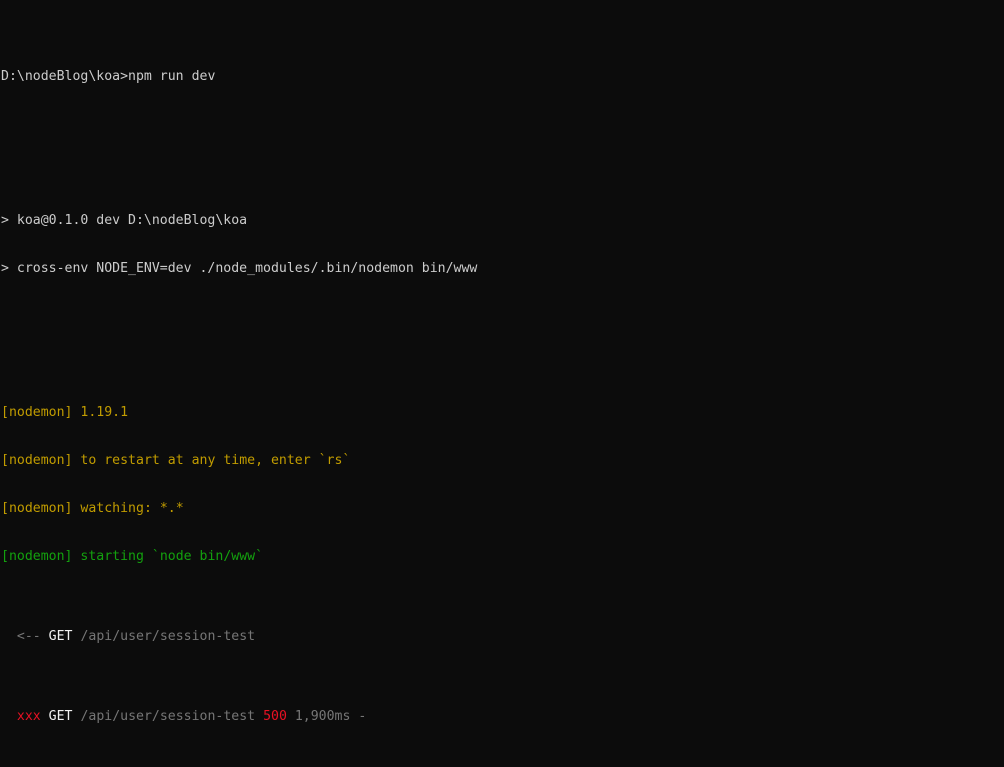 This screenshot has width=1004, height=767. What do you see at coordinates (132, 508) in the screenshot?
I see `nodemon-watching: watching: *.*` at bounding box center [132, 508].